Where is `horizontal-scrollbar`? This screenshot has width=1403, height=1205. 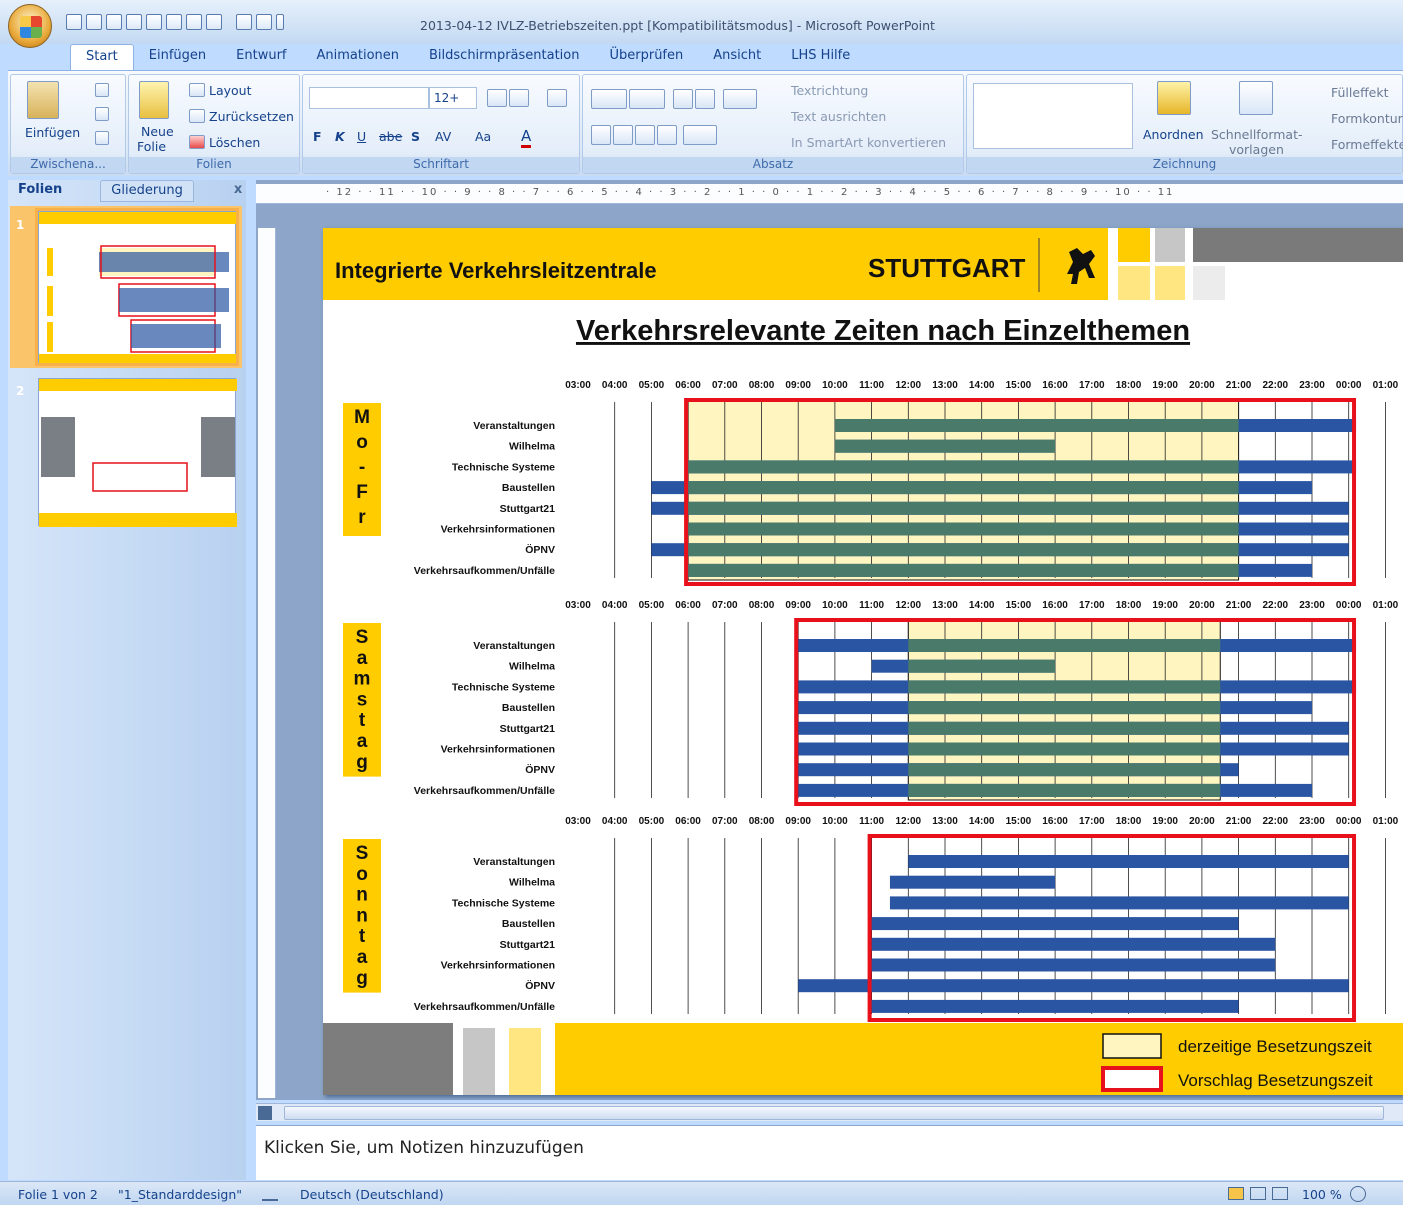
horizontal-scrollbar is located at coordinates (829, 1112).